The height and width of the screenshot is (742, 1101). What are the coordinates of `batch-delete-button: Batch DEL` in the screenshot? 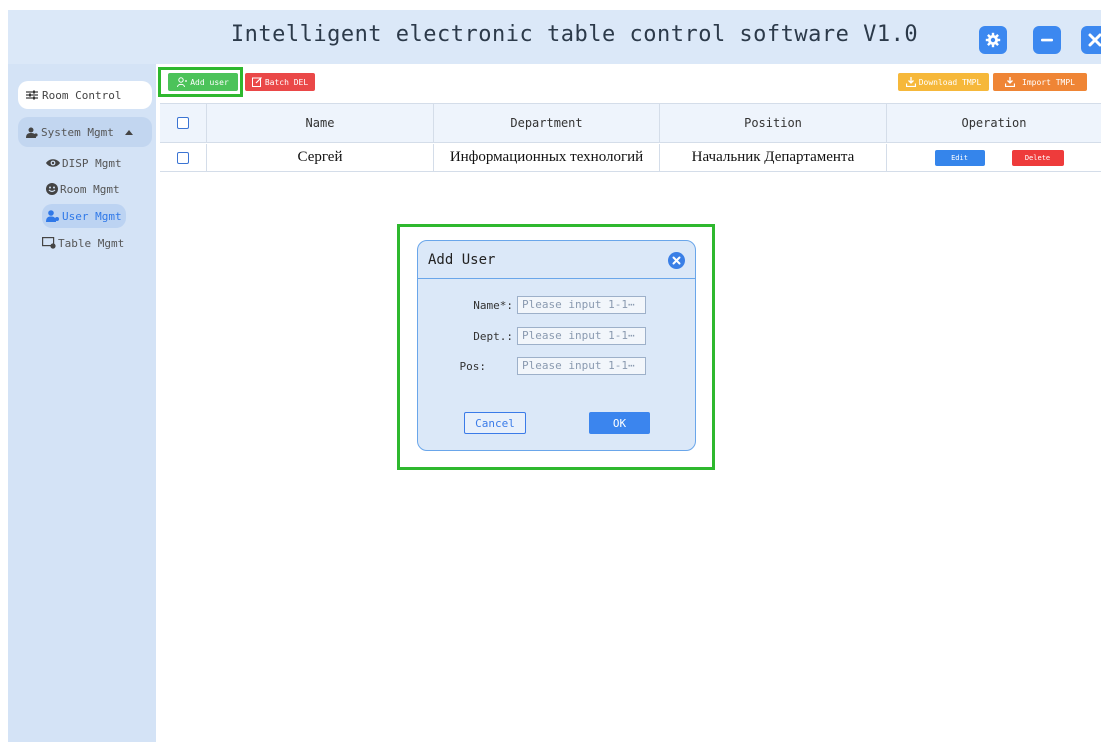 It's located at (280, 82).